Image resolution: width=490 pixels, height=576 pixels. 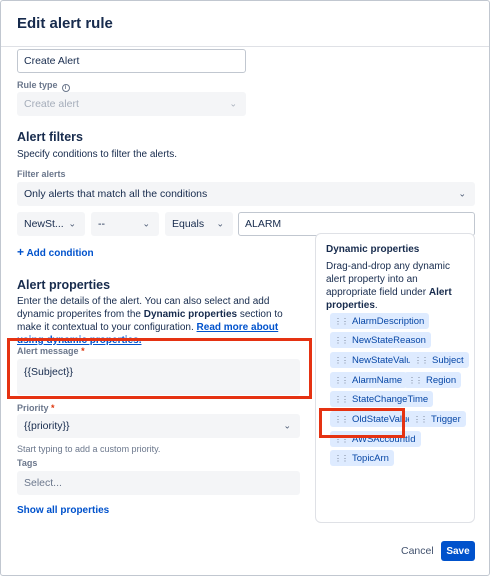 I want to click on rule-type-label: Rule type i, so click(x=43, y=86).